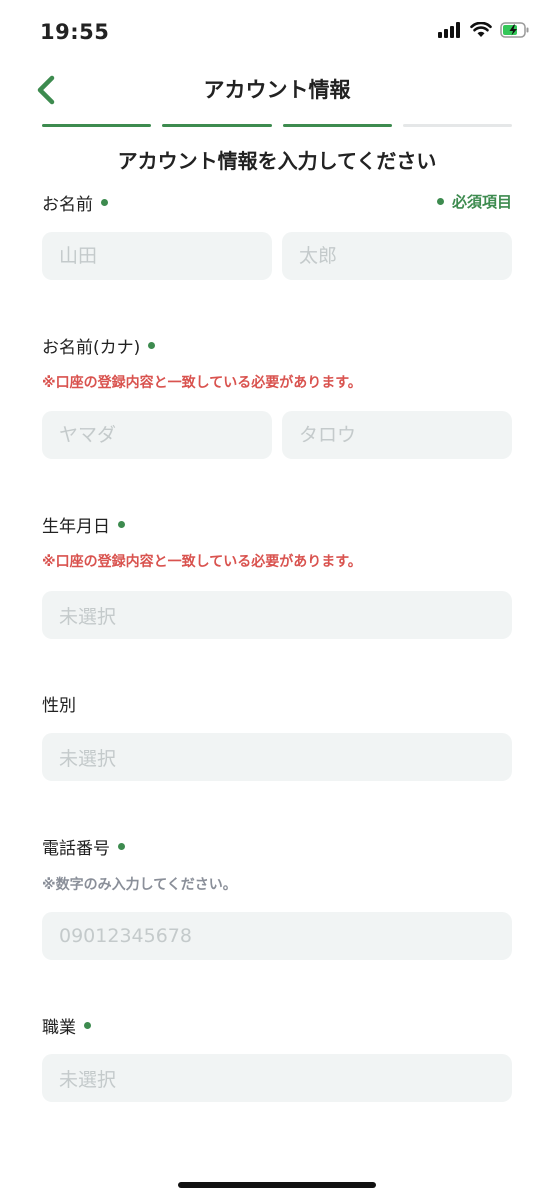 The image size is (554, 1200). I want to click on home-indicator, so click(277, 1185).